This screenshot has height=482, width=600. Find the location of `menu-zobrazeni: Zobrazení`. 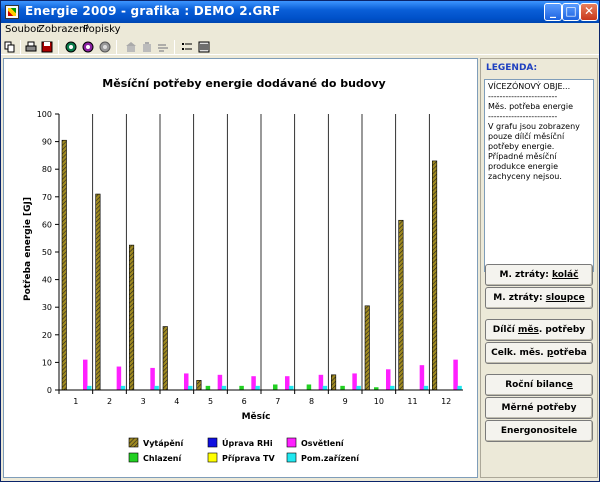

menu-zobrazeni: Zobrazení is located at coordinates (63, 29).